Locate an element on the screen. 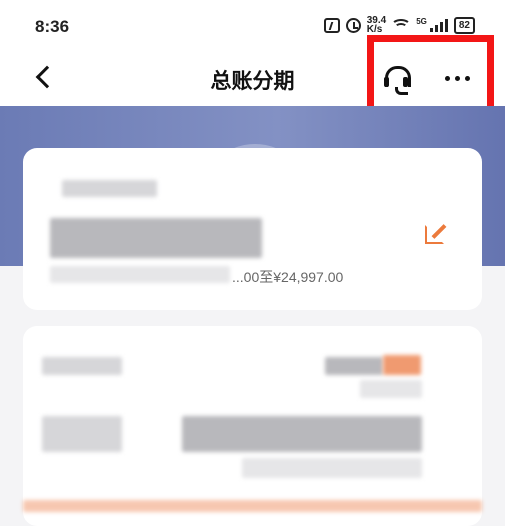  net-speed: 39.4 K/s is located at coordinates (376, 25).